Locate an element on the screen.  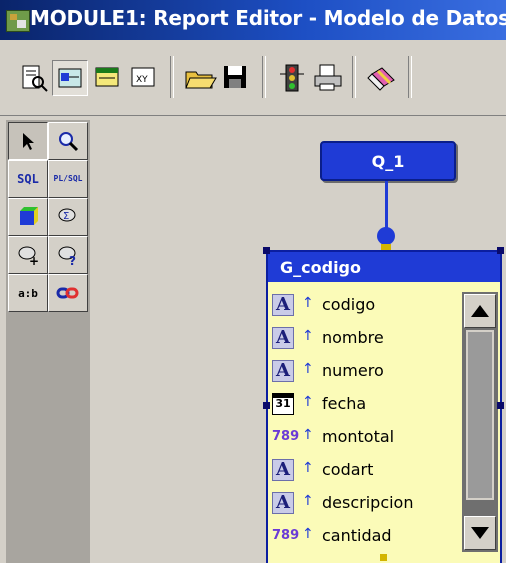
column-item: 789 ↑ montotal is located at coordinates (367, 438).